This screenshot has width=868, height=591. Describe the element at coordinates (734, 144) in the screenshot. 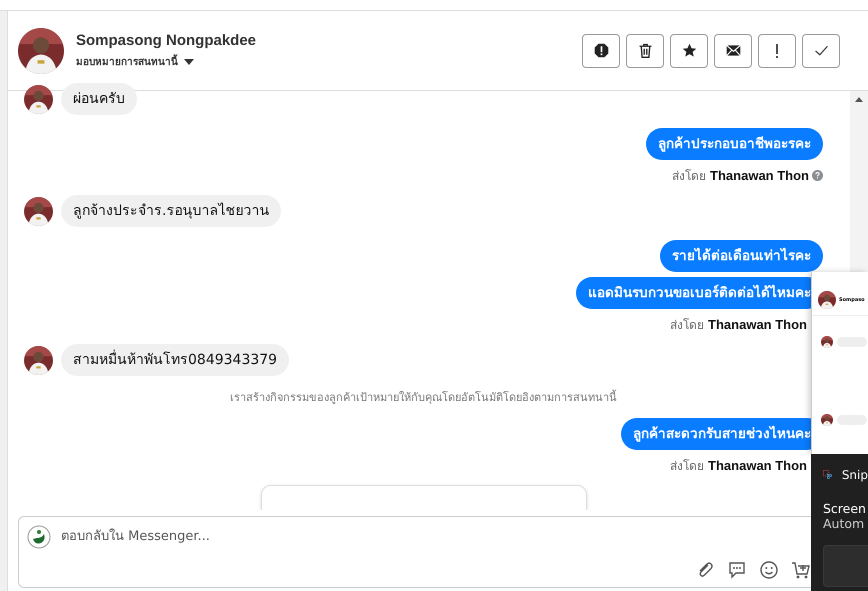

I see `message-bubble: ลูกค้าประกอบอาชีพอะรคะ` at that location.